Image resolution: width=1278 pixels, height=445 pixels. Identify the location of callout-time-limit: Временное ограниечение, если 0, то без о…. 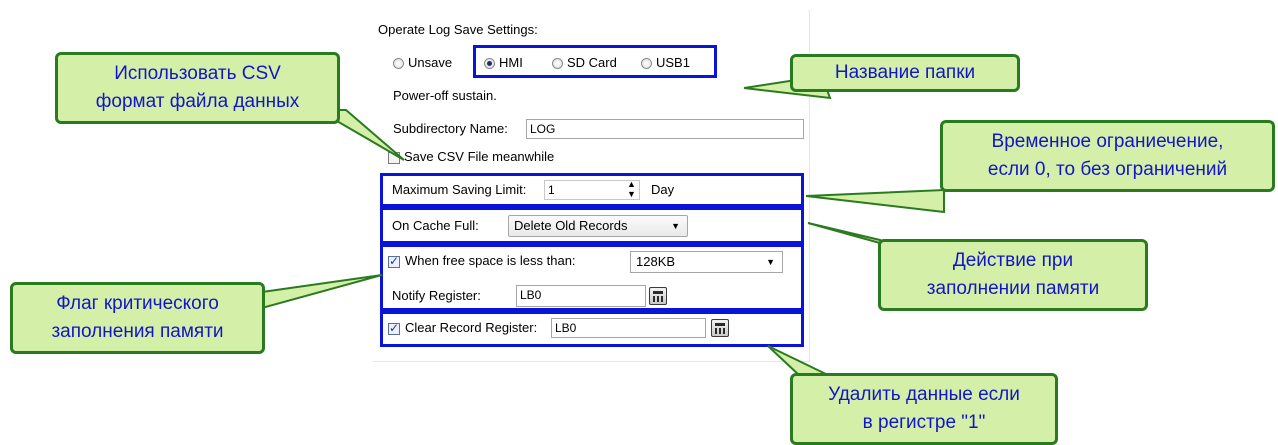
(1107, 156).